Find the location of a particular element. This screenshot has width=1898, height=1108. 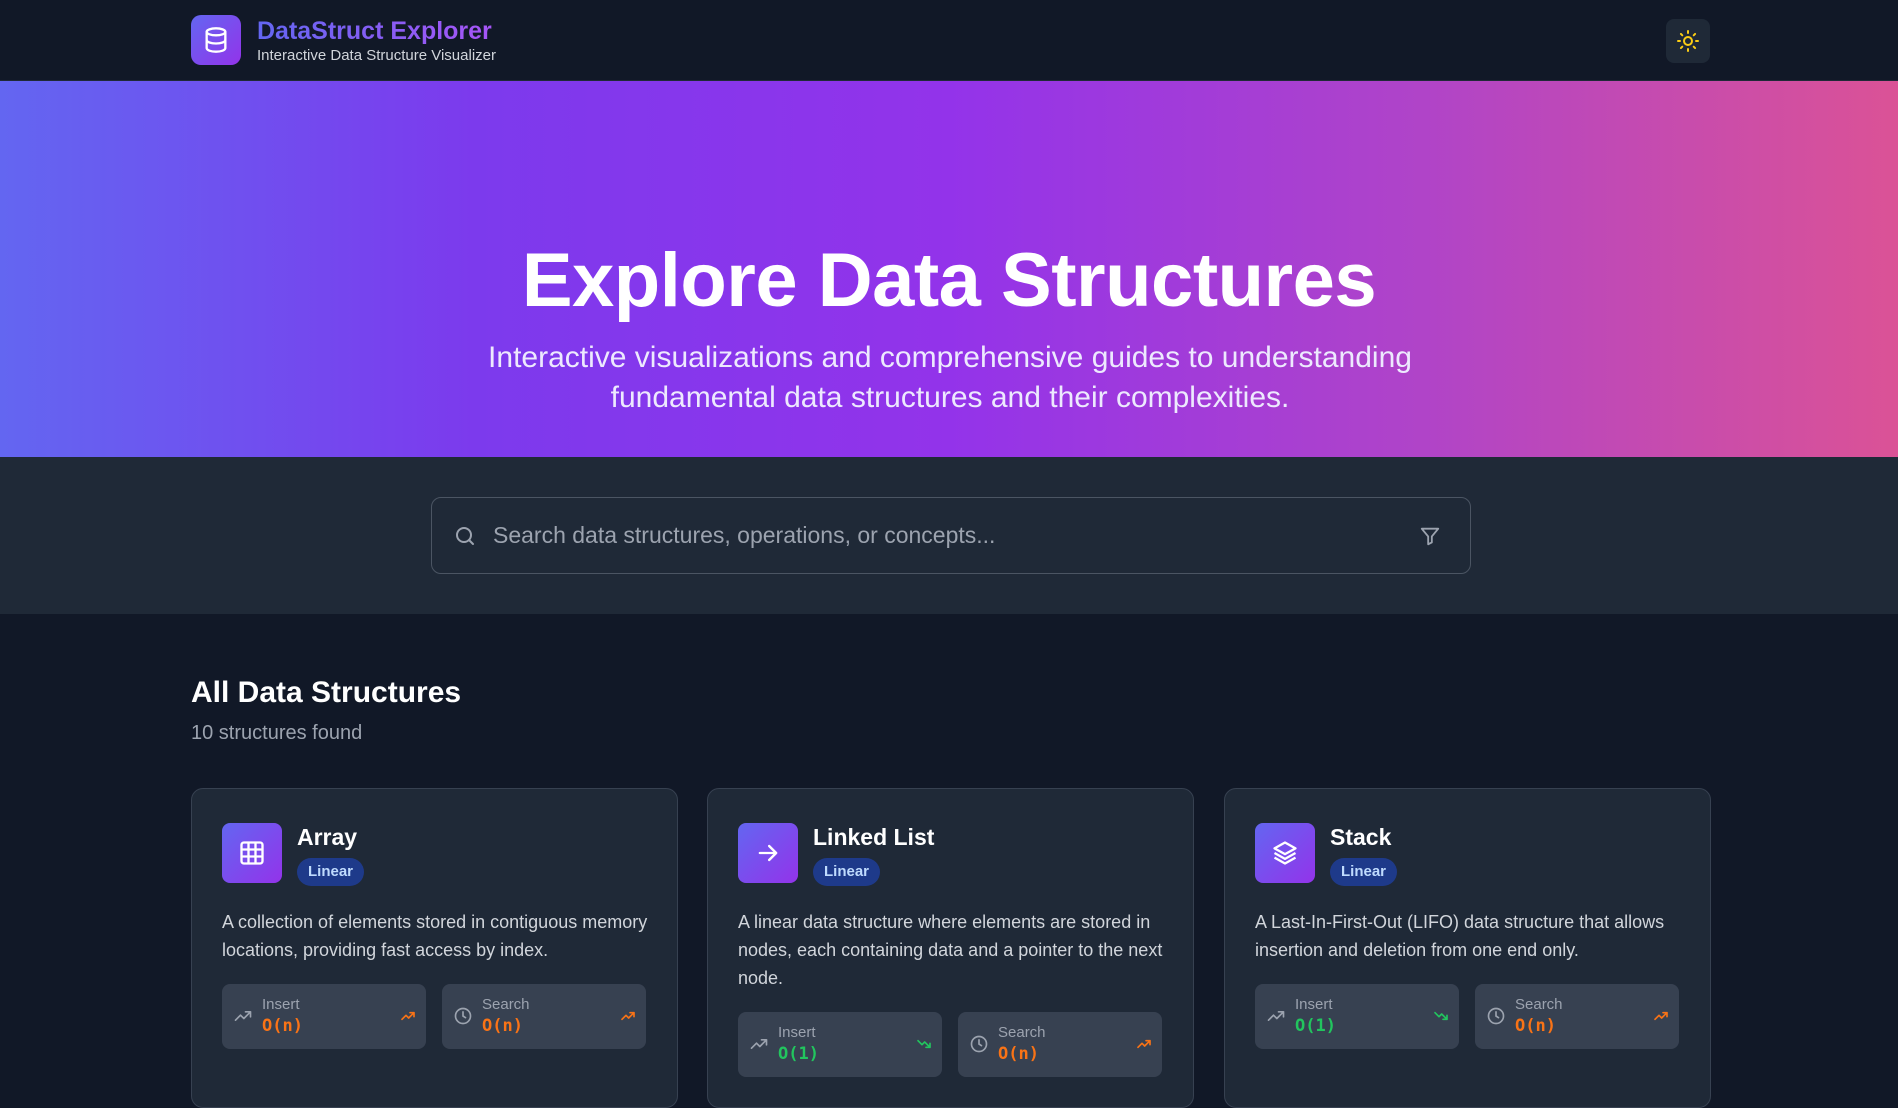

filter-icon is located at coordinates (1430, 536).